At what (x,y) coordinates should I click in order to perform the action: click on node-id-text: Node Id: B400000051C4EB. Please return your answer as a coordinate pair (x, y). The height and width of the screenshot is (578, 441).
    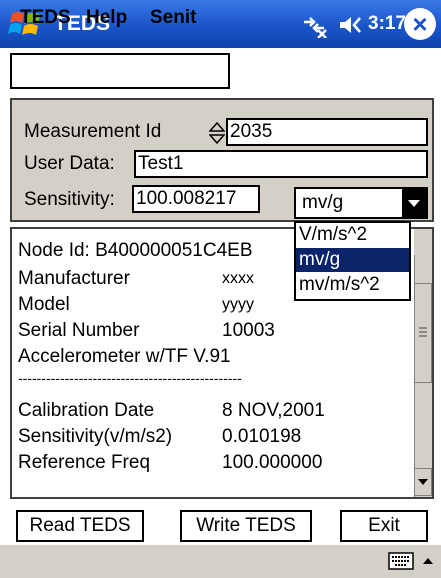
    Looking at the image, I should click on (135, 250).